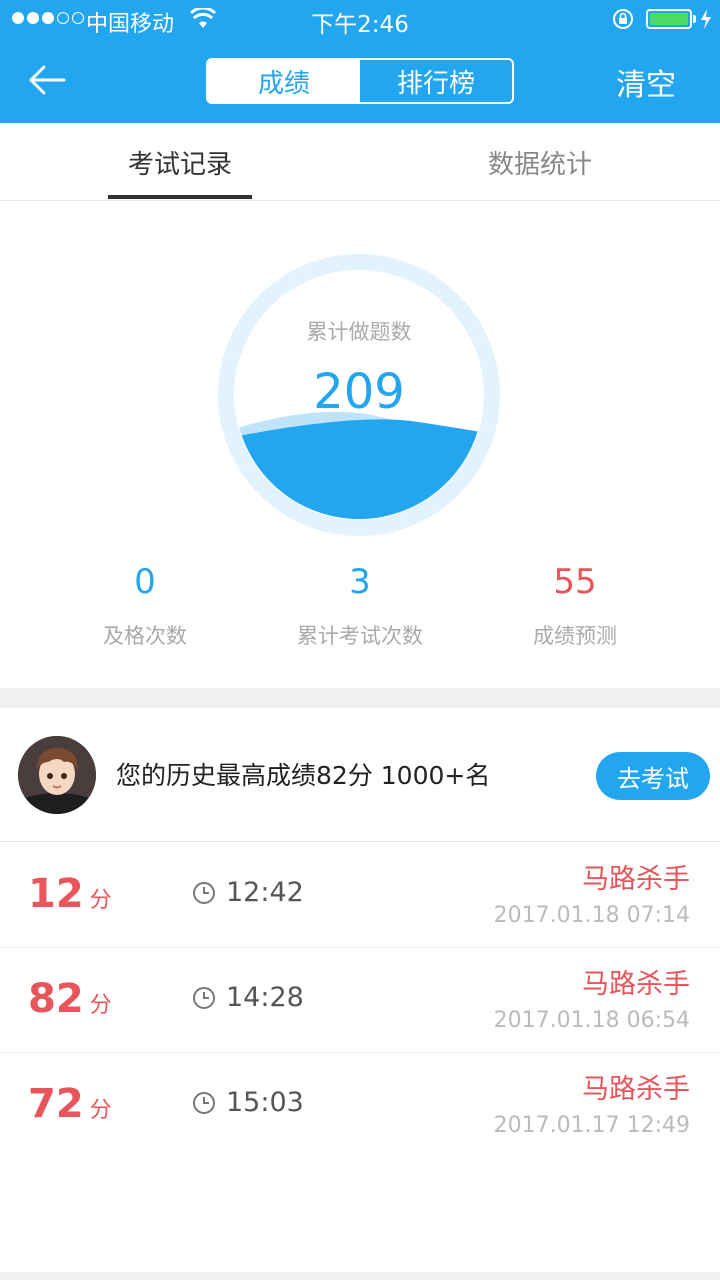 Image resolution: width=720 pixels, height=1280 pixels. What do you see at coordinates (360, 1276) in the screenshot?
I see `bottom-divider` at bounding box center [360, 1276].